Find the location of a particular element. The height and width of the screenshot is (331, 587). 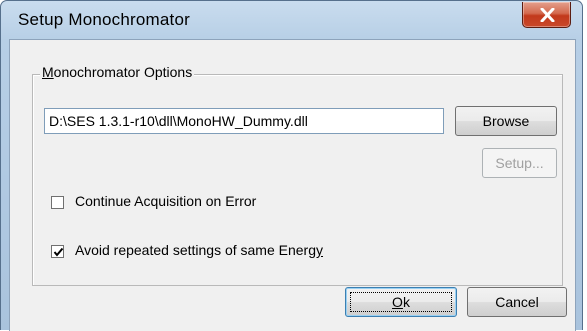

close-icon is located at coordinates (547, 15).